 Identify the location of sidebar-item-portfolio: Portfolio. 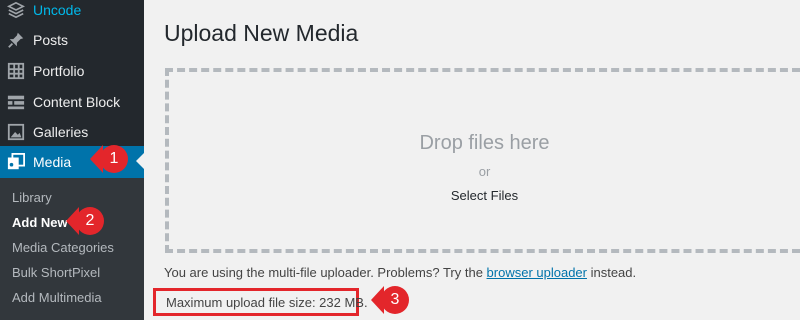
(72, 71).